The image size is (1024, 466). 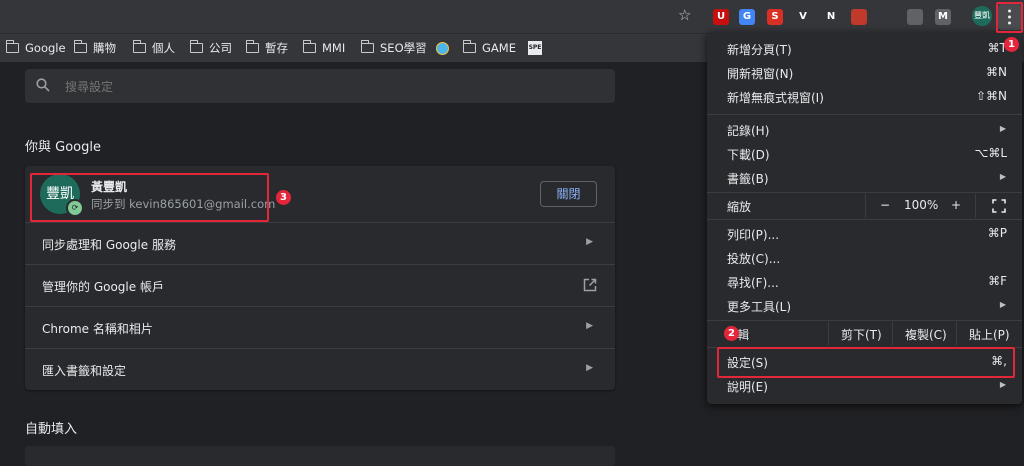 I want to click on menu-print: 列印(P)... ⌘P, so click(x=864, y=234).